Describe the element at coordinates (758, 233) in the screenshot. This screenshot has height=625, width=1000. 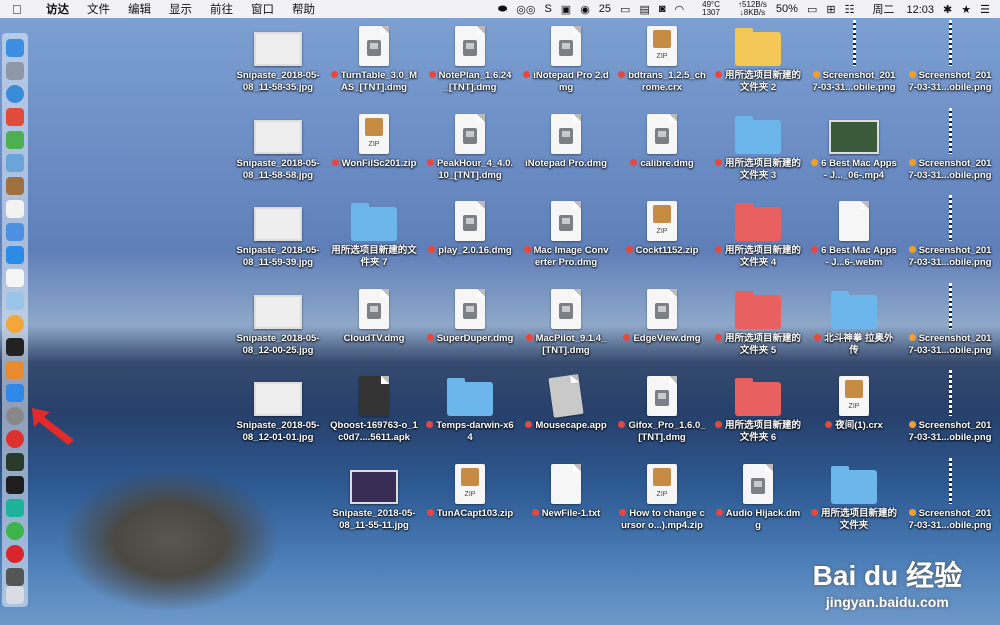
I see `desktop-file: 用所选项目新建的文件夹 4` at that location.